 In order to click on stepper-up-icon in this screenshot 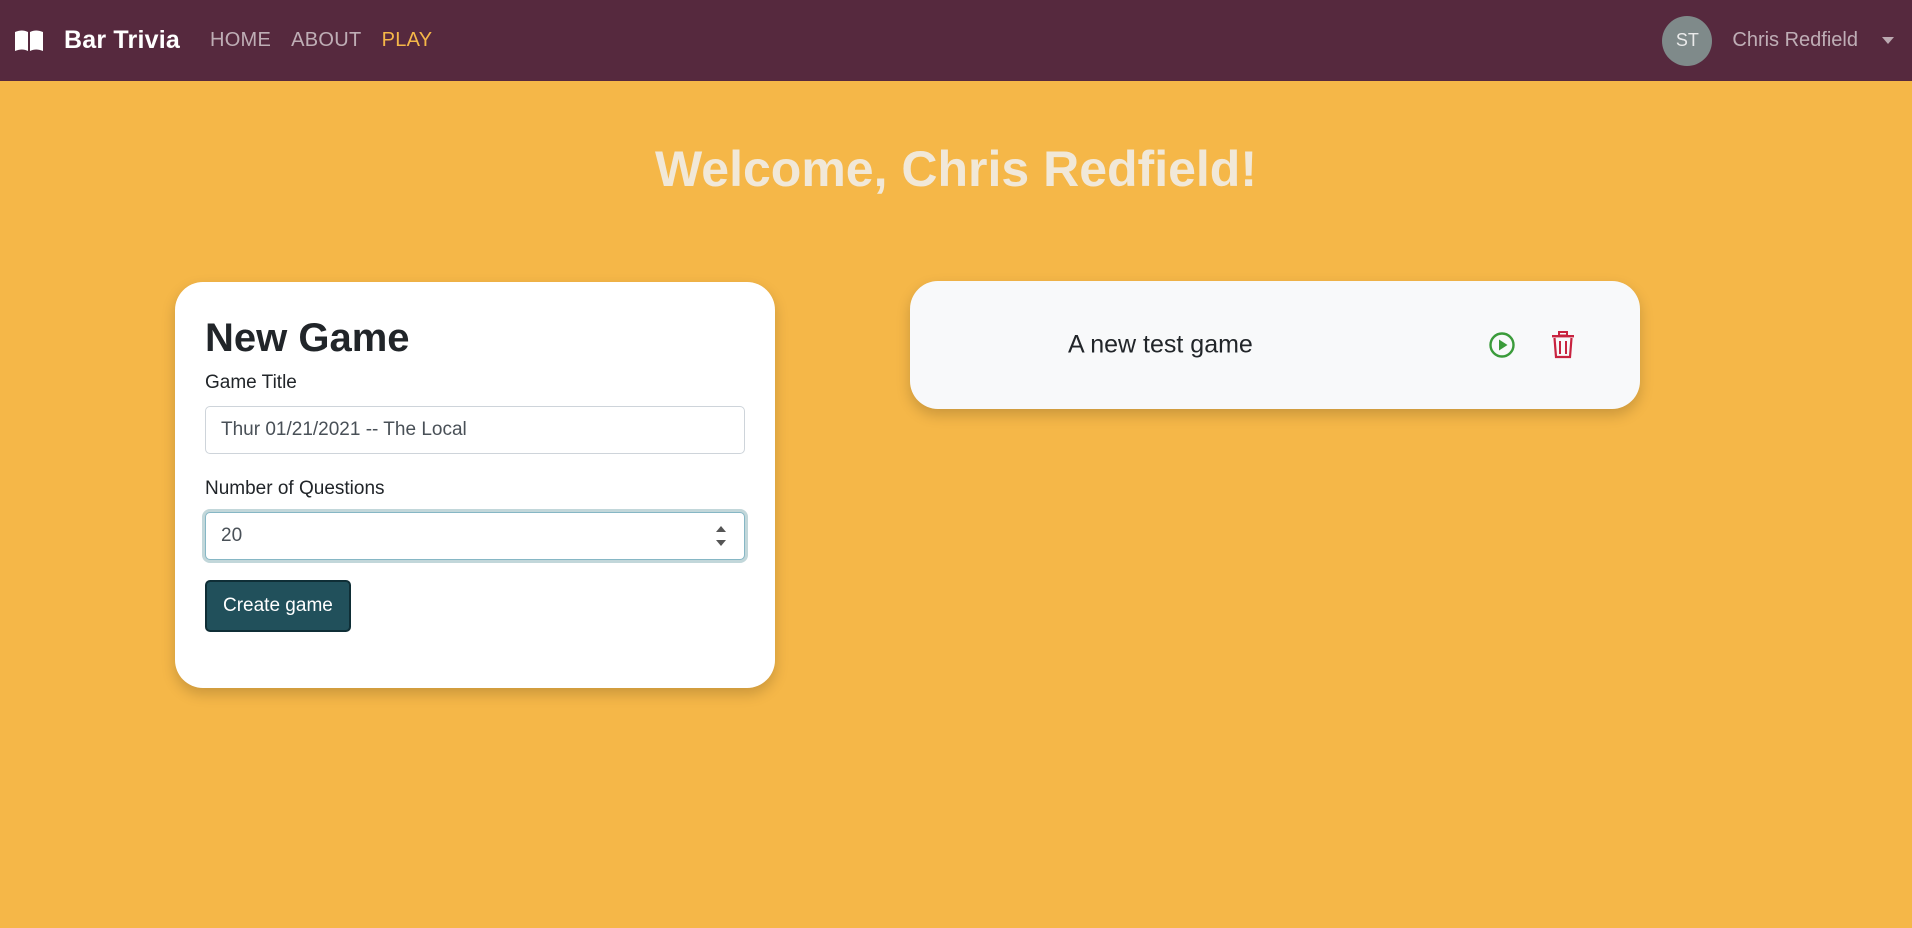, I will do `click(721, 529)`.